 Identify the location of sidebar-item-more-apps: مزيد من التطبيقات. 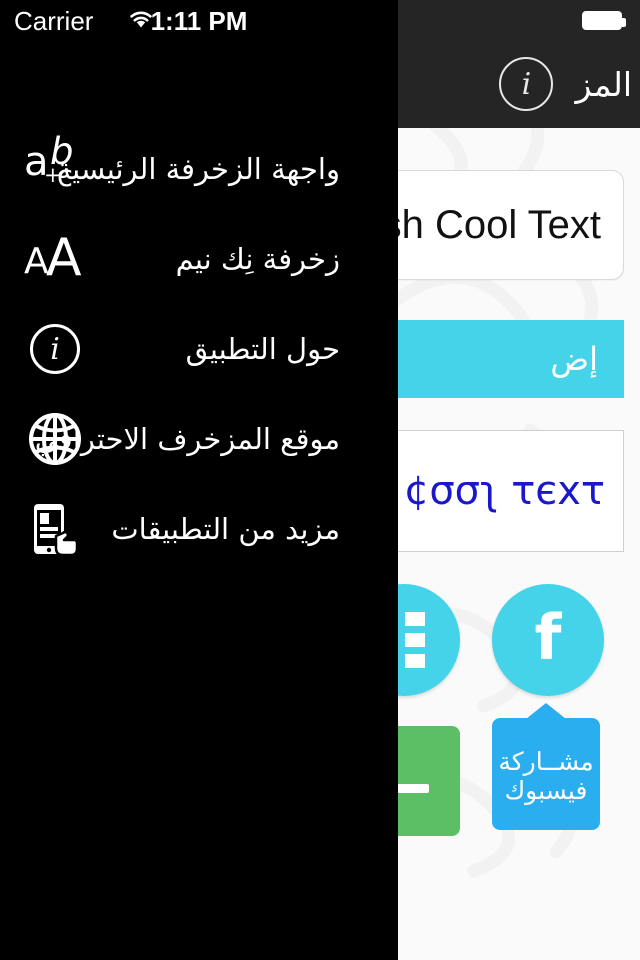
(199, 529).